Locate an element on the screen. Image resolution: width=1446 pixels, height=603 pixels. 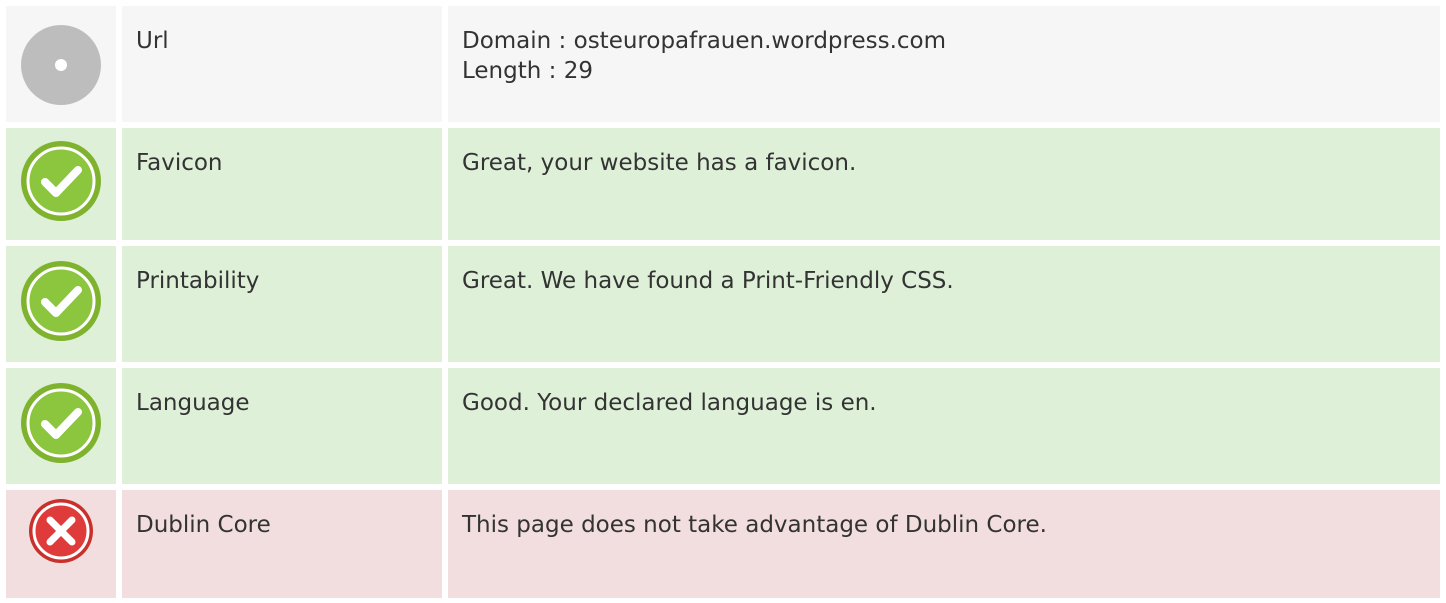
row-value: Great, your website has a favicon. is located at coordinates (944, 184).